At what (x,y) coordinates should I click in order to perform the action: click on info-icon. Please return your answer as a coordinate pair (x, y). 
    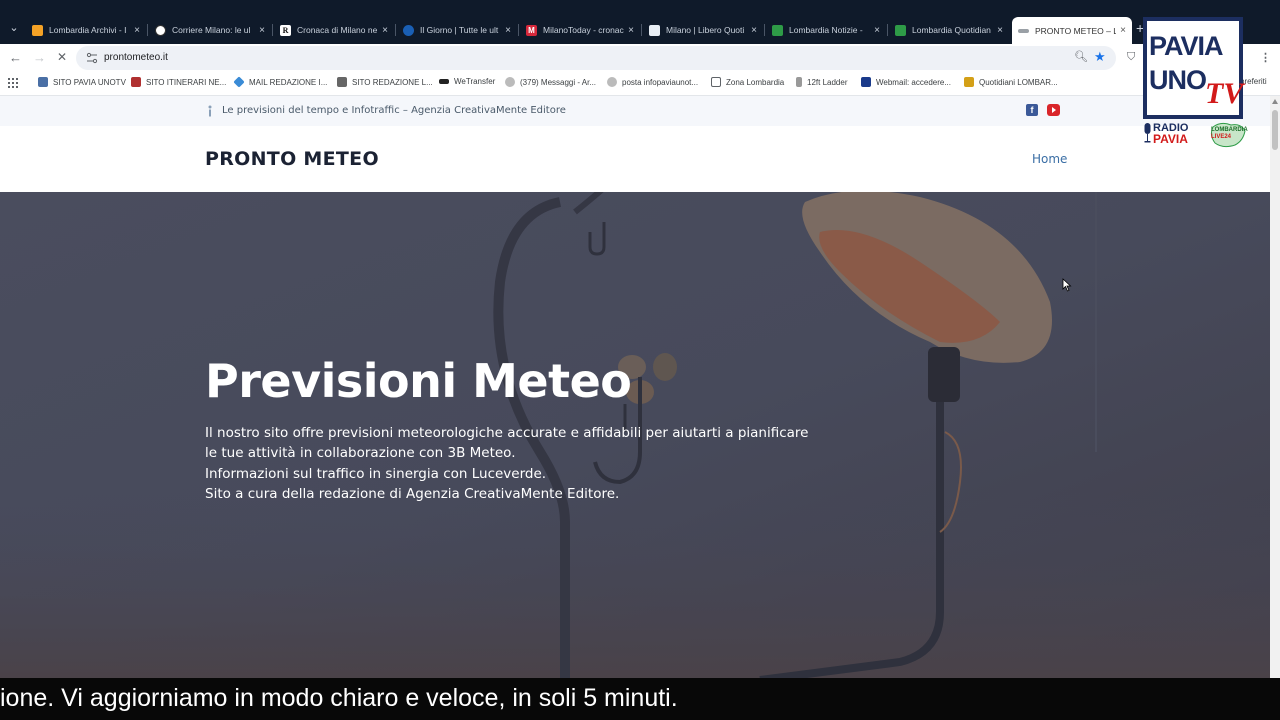
    Looking at the image, I should click on (210, 111).